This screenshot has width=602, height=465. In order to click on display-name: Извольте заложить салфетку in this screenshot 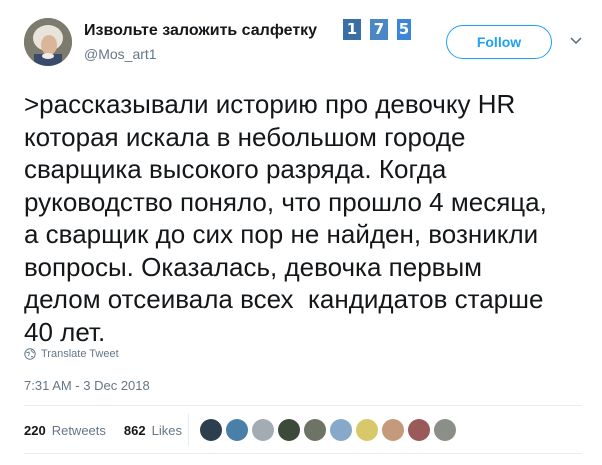, I will do `click(200, 31)`.